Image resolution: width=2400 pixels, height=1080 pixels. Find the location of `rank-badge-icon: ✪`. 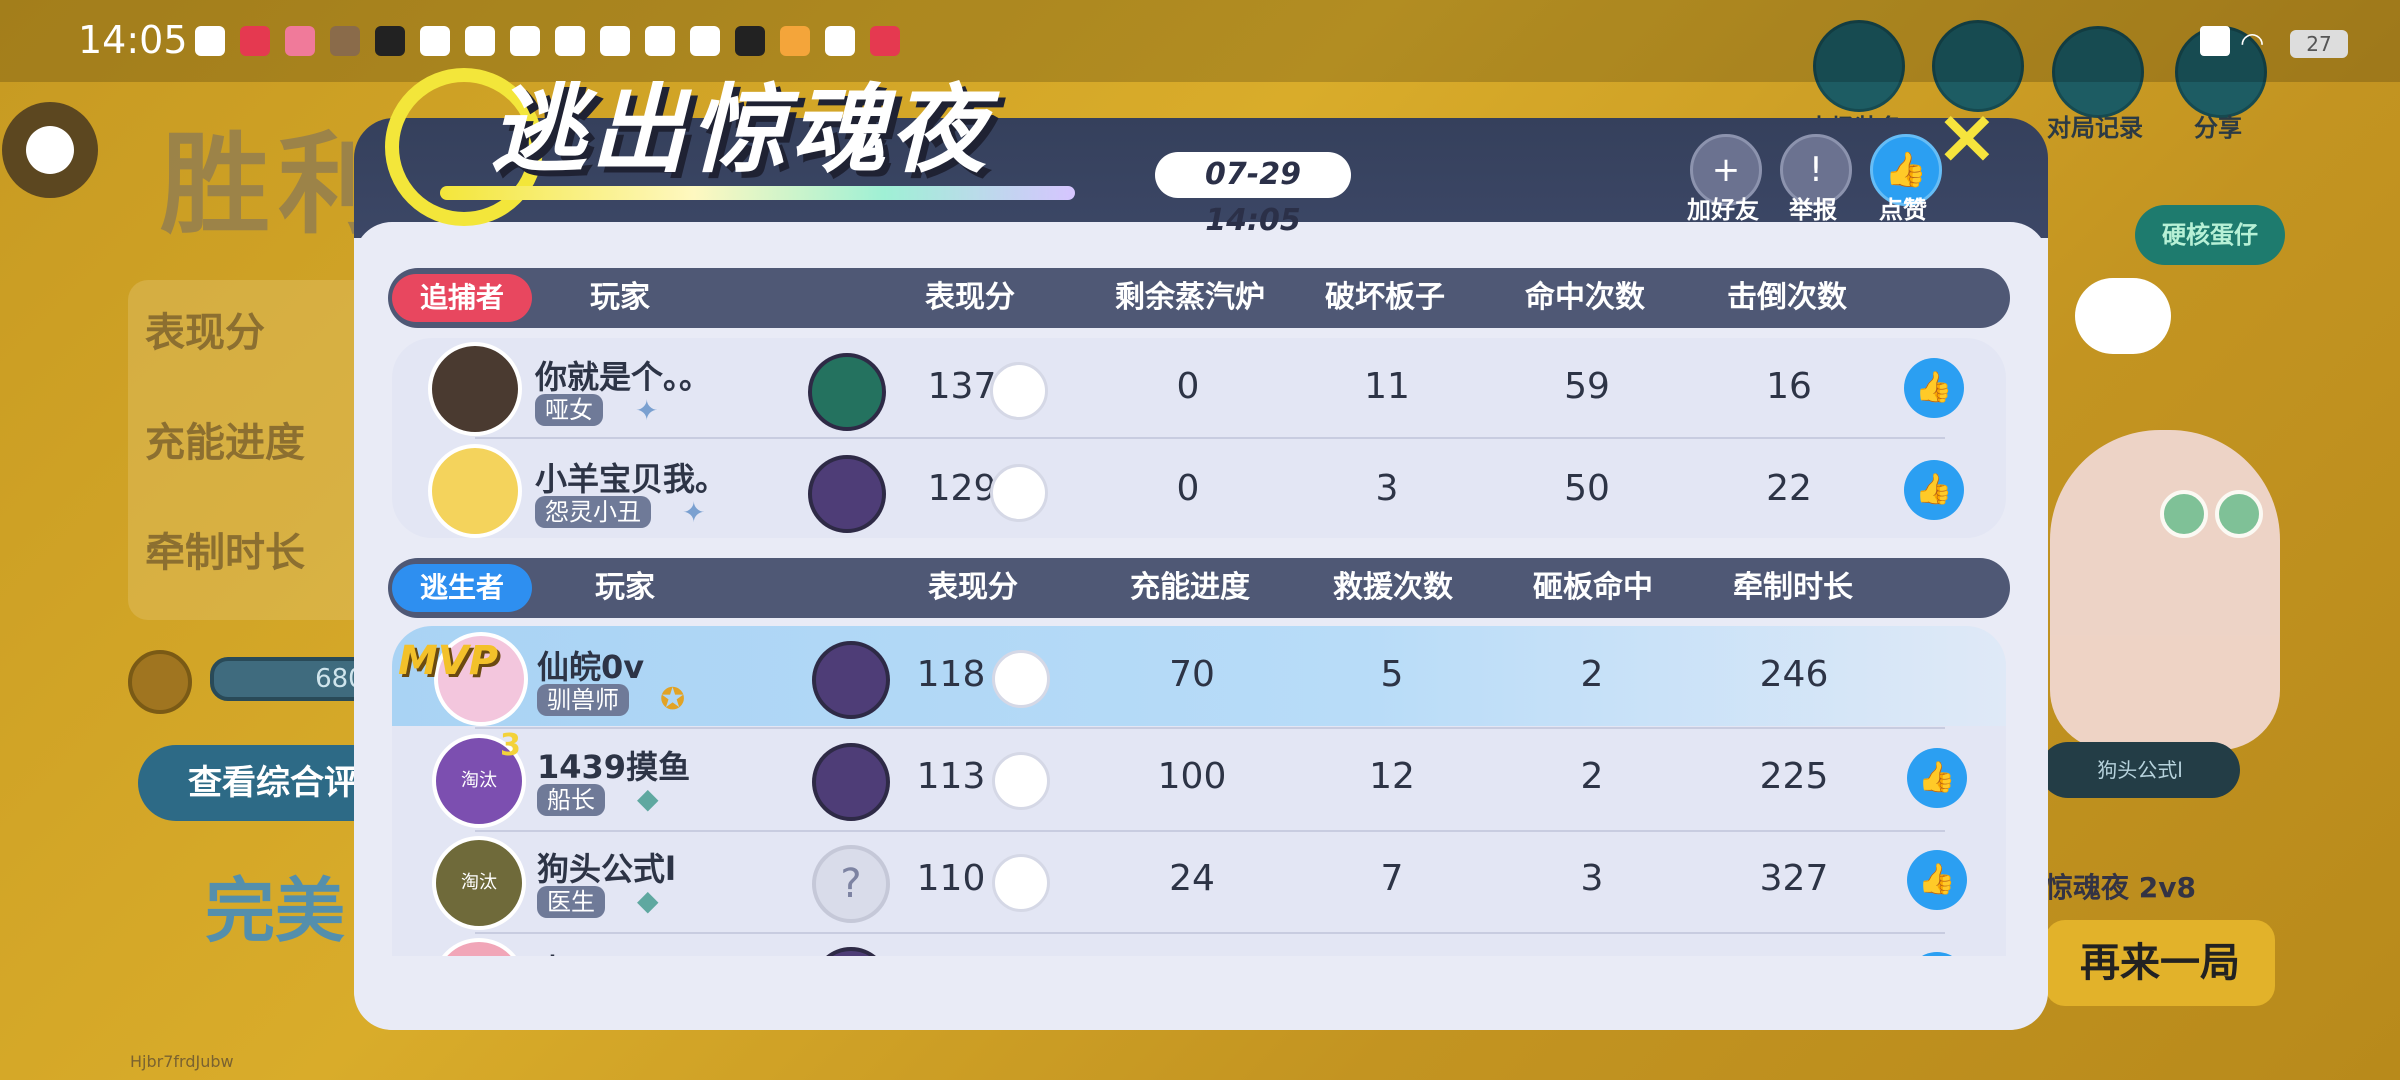

rank-badge-icon: ✪ is located at coordinates (673, 699).